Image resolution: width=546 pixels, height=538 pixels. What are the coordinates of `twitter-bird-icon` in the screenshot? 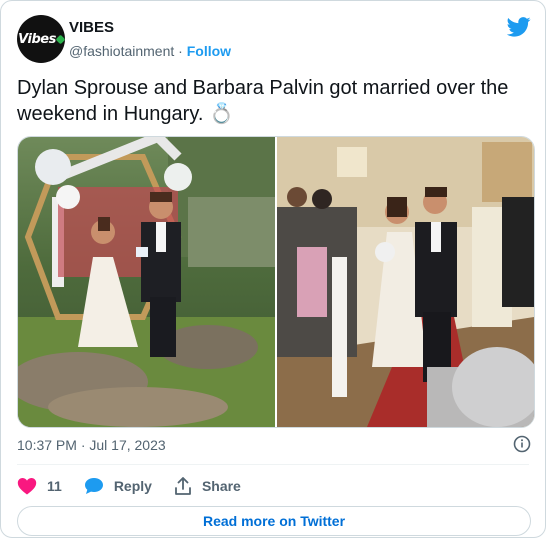 It's located at (519, 27).